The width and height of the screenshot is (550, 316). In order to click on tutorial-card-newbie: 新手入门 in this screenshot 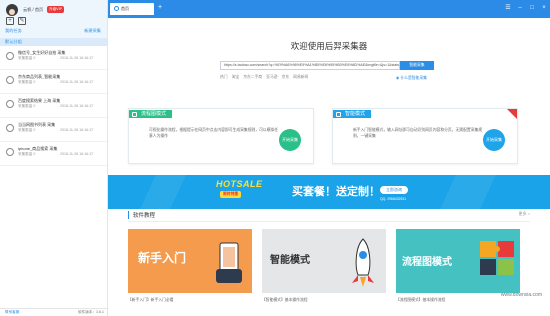, I will do `click(190, 261)`.